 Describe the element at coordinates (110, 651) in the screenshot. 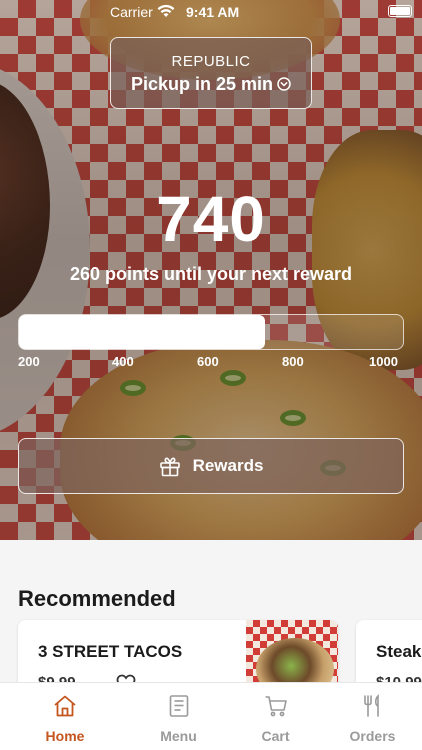

I see `item-name: 3 STREET TACOS` at that location.